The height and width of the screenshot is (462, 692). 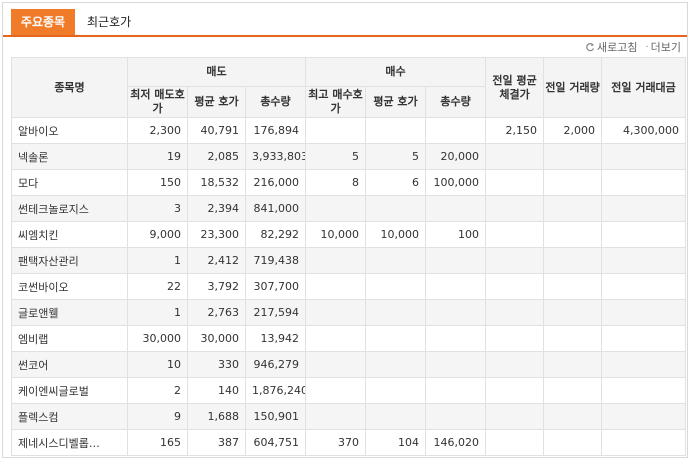 I want to click on cell-buy-total: 20,000, so click(x=456, y=156).